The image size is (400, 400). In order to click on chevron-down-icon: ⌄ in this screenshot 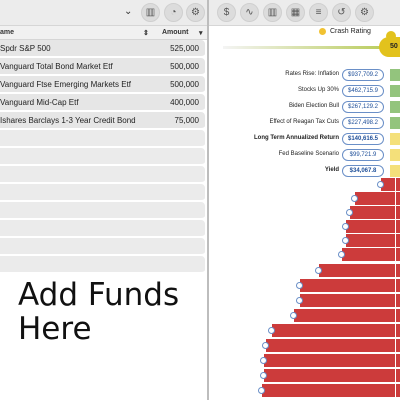, I will do `click(128, 11)`.